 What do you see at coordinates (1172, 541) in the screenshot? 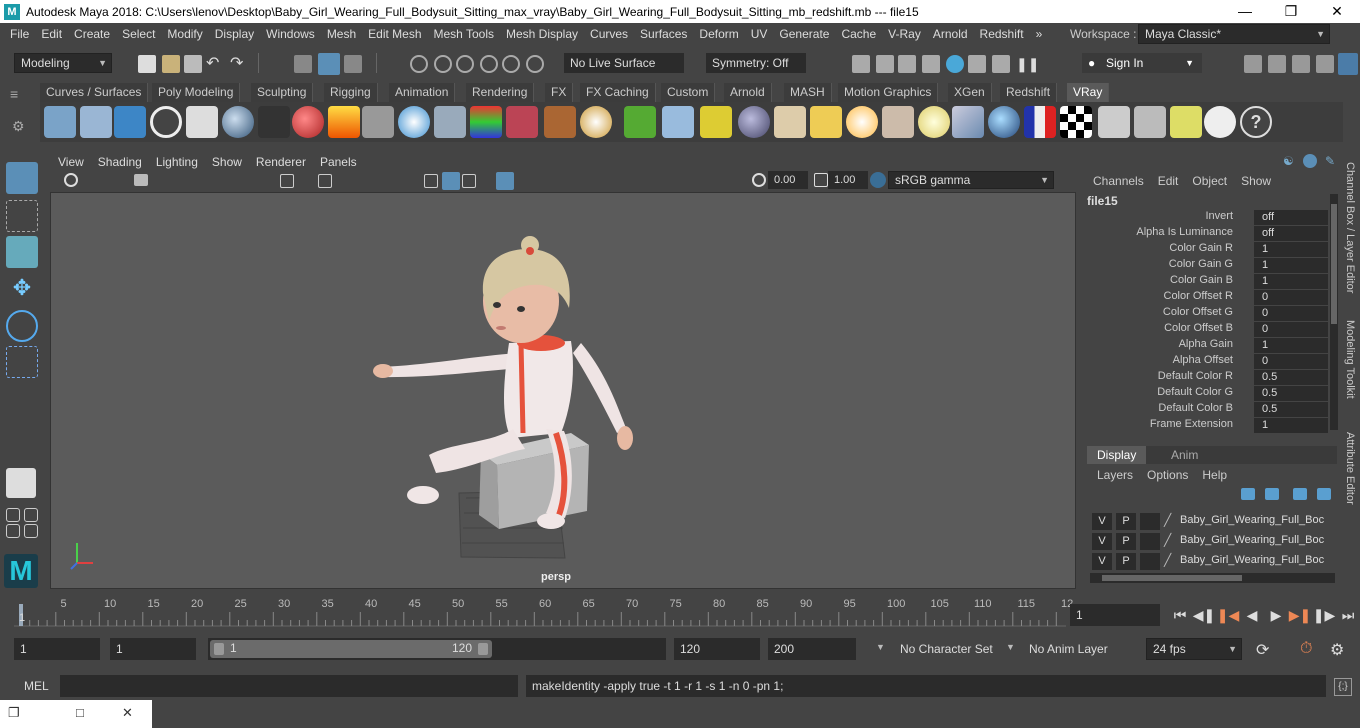
I see `layer-color-icon: ╱` at bounding box center [1172, 541].